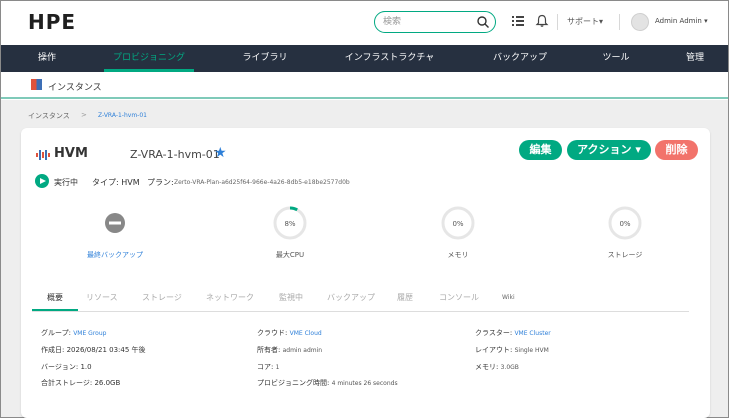 Image resolution: width=729 pixels, height=418 pixels. What do you see at coordinates (115, 255) in the screenshot?
I see `last-backup-label: 最終バックアップ` at bounding box center [115, 255].